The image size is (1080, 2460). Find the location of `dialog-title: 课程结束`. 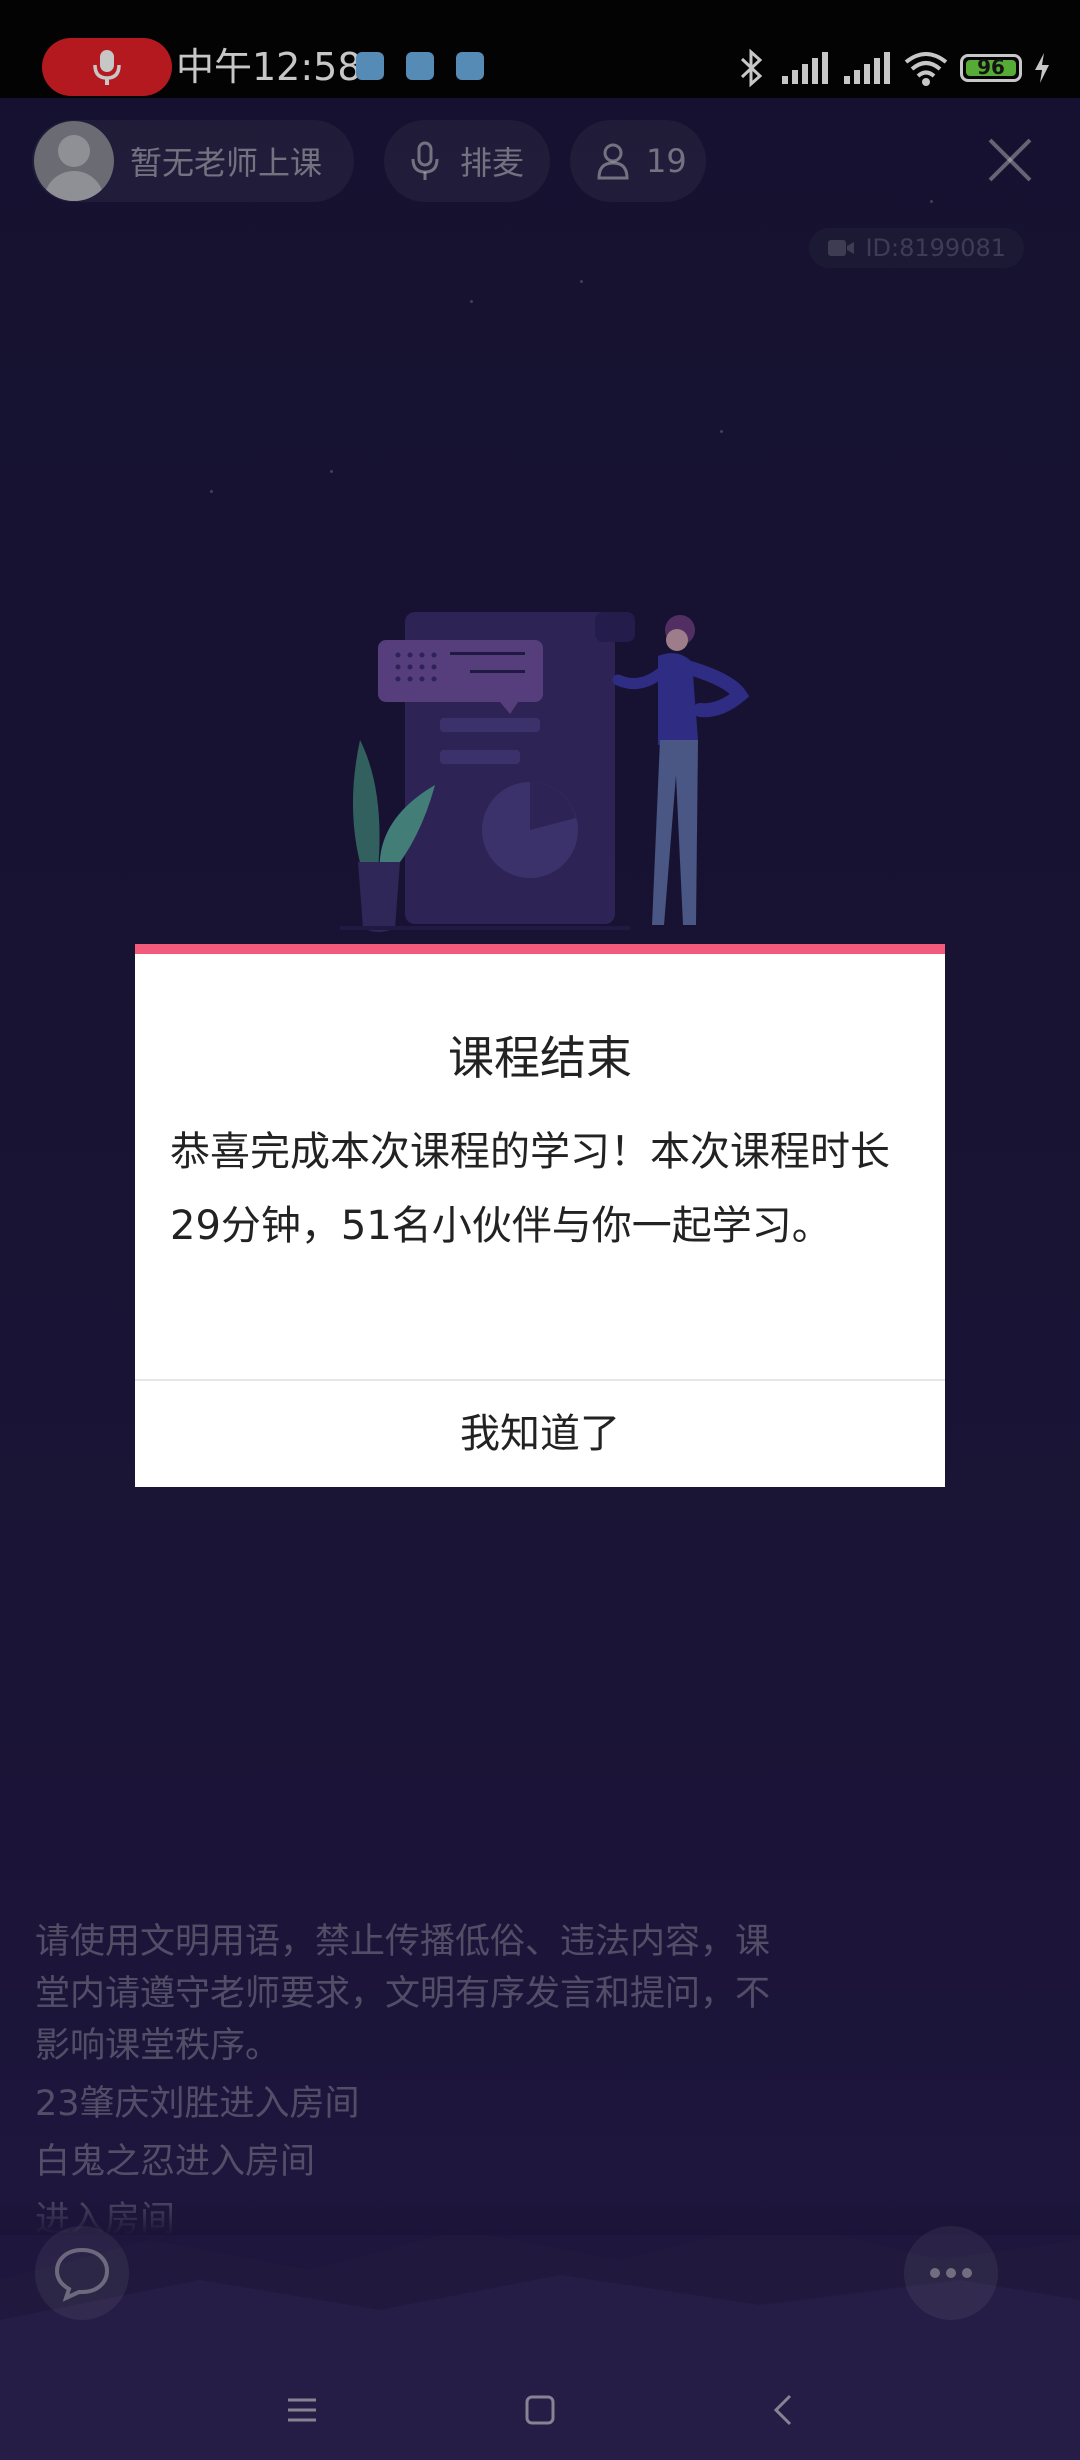

dialog-title: 课程结束 is located at coordinates (540, 1058).